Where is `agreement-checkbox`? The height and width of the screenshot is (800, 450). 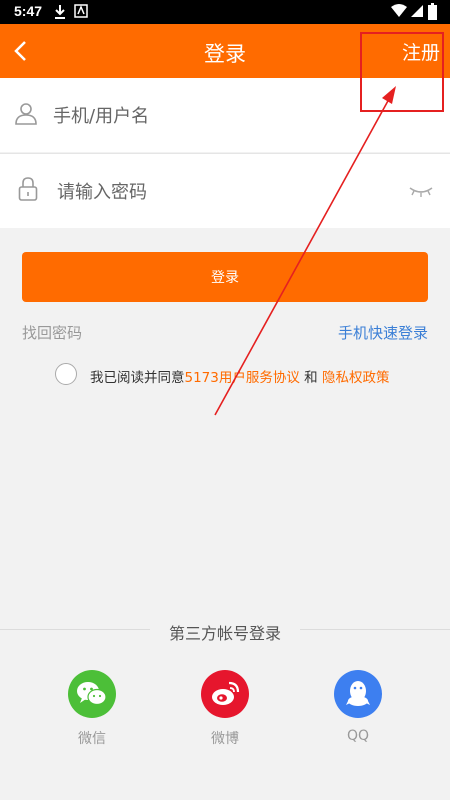
agreement-checkbox is located at coordinates (66, 374).